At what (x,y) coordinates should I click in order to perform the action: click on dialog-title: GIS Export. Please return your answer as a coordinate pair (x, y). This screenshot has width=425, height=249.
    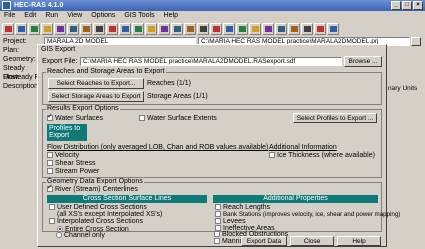
    Looking at the image, I should click on (58, 49).